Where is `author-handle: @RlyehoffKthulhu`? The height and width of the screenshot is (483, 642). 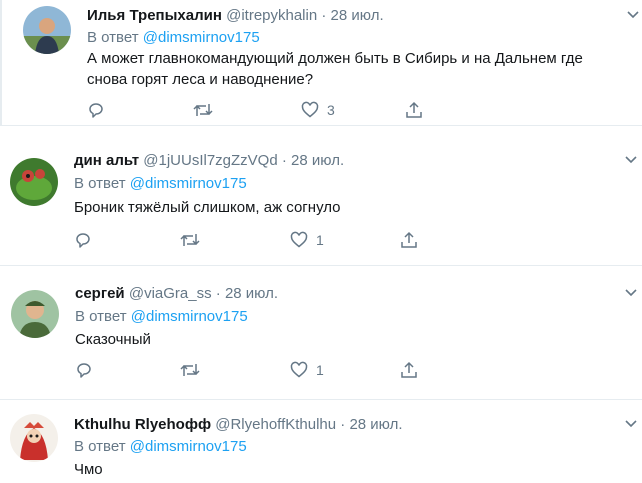
author-handle: @RlyehoffKthulhu is located at coordinates (275, 424).